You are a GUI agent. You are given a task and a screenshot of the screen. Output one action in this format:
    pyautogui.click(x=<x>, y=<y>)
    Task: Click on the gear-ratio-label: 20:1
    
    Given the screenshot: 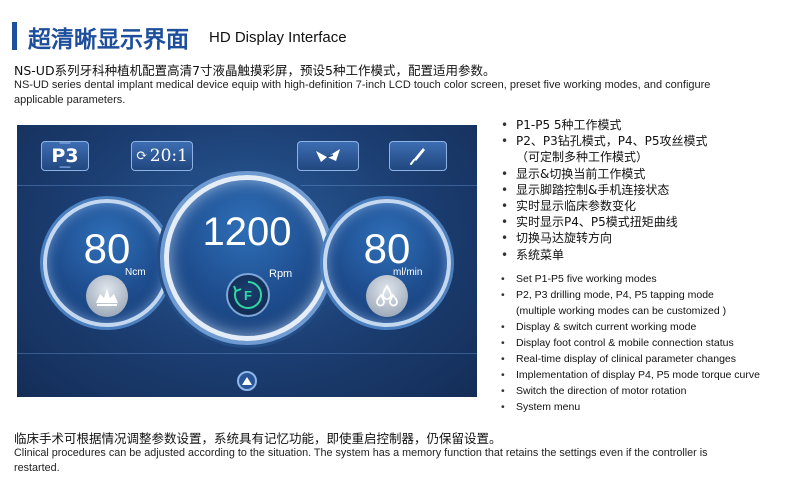 What is the action you would take?
    pyautogui.click(x=168, y=156)
    